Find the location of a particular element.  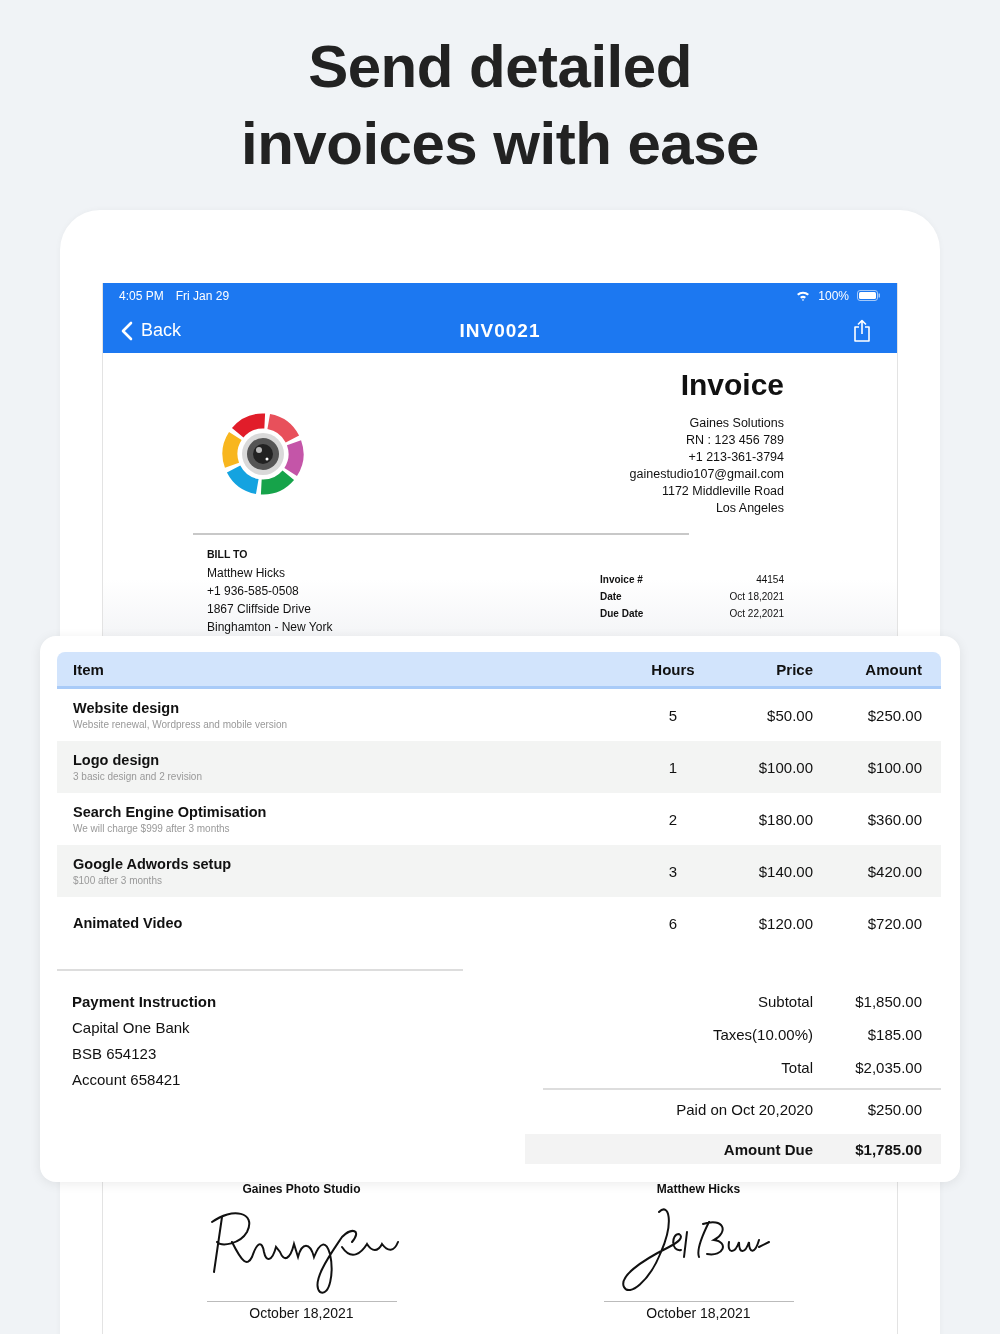

chevron-left-icon is located at coordinates (127, 330).